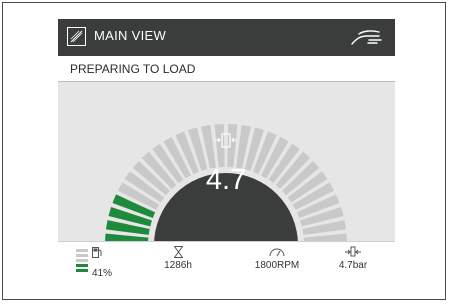  What do you see at coordinates (226, 69) in the screenshot?
I see `status-bar: PREPARING TO LOAD` at bounding box center [226, 69].